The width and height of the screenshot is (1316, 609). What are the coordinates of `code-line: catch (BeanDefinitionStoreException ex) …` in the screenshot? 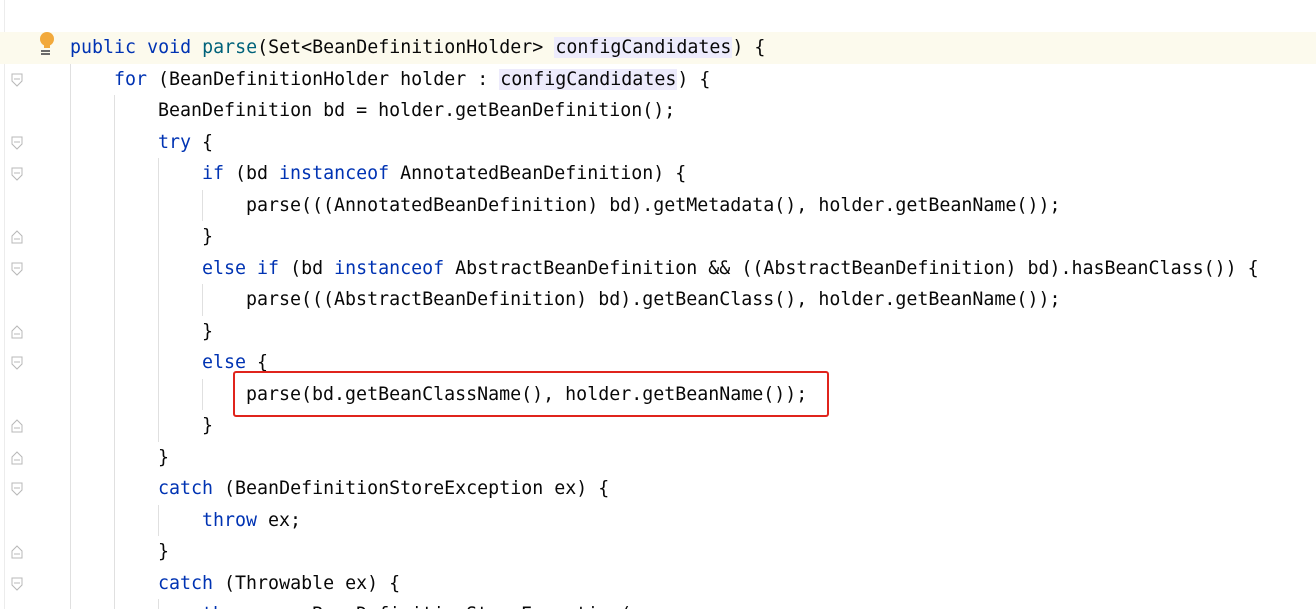 It's located at (658, 489).